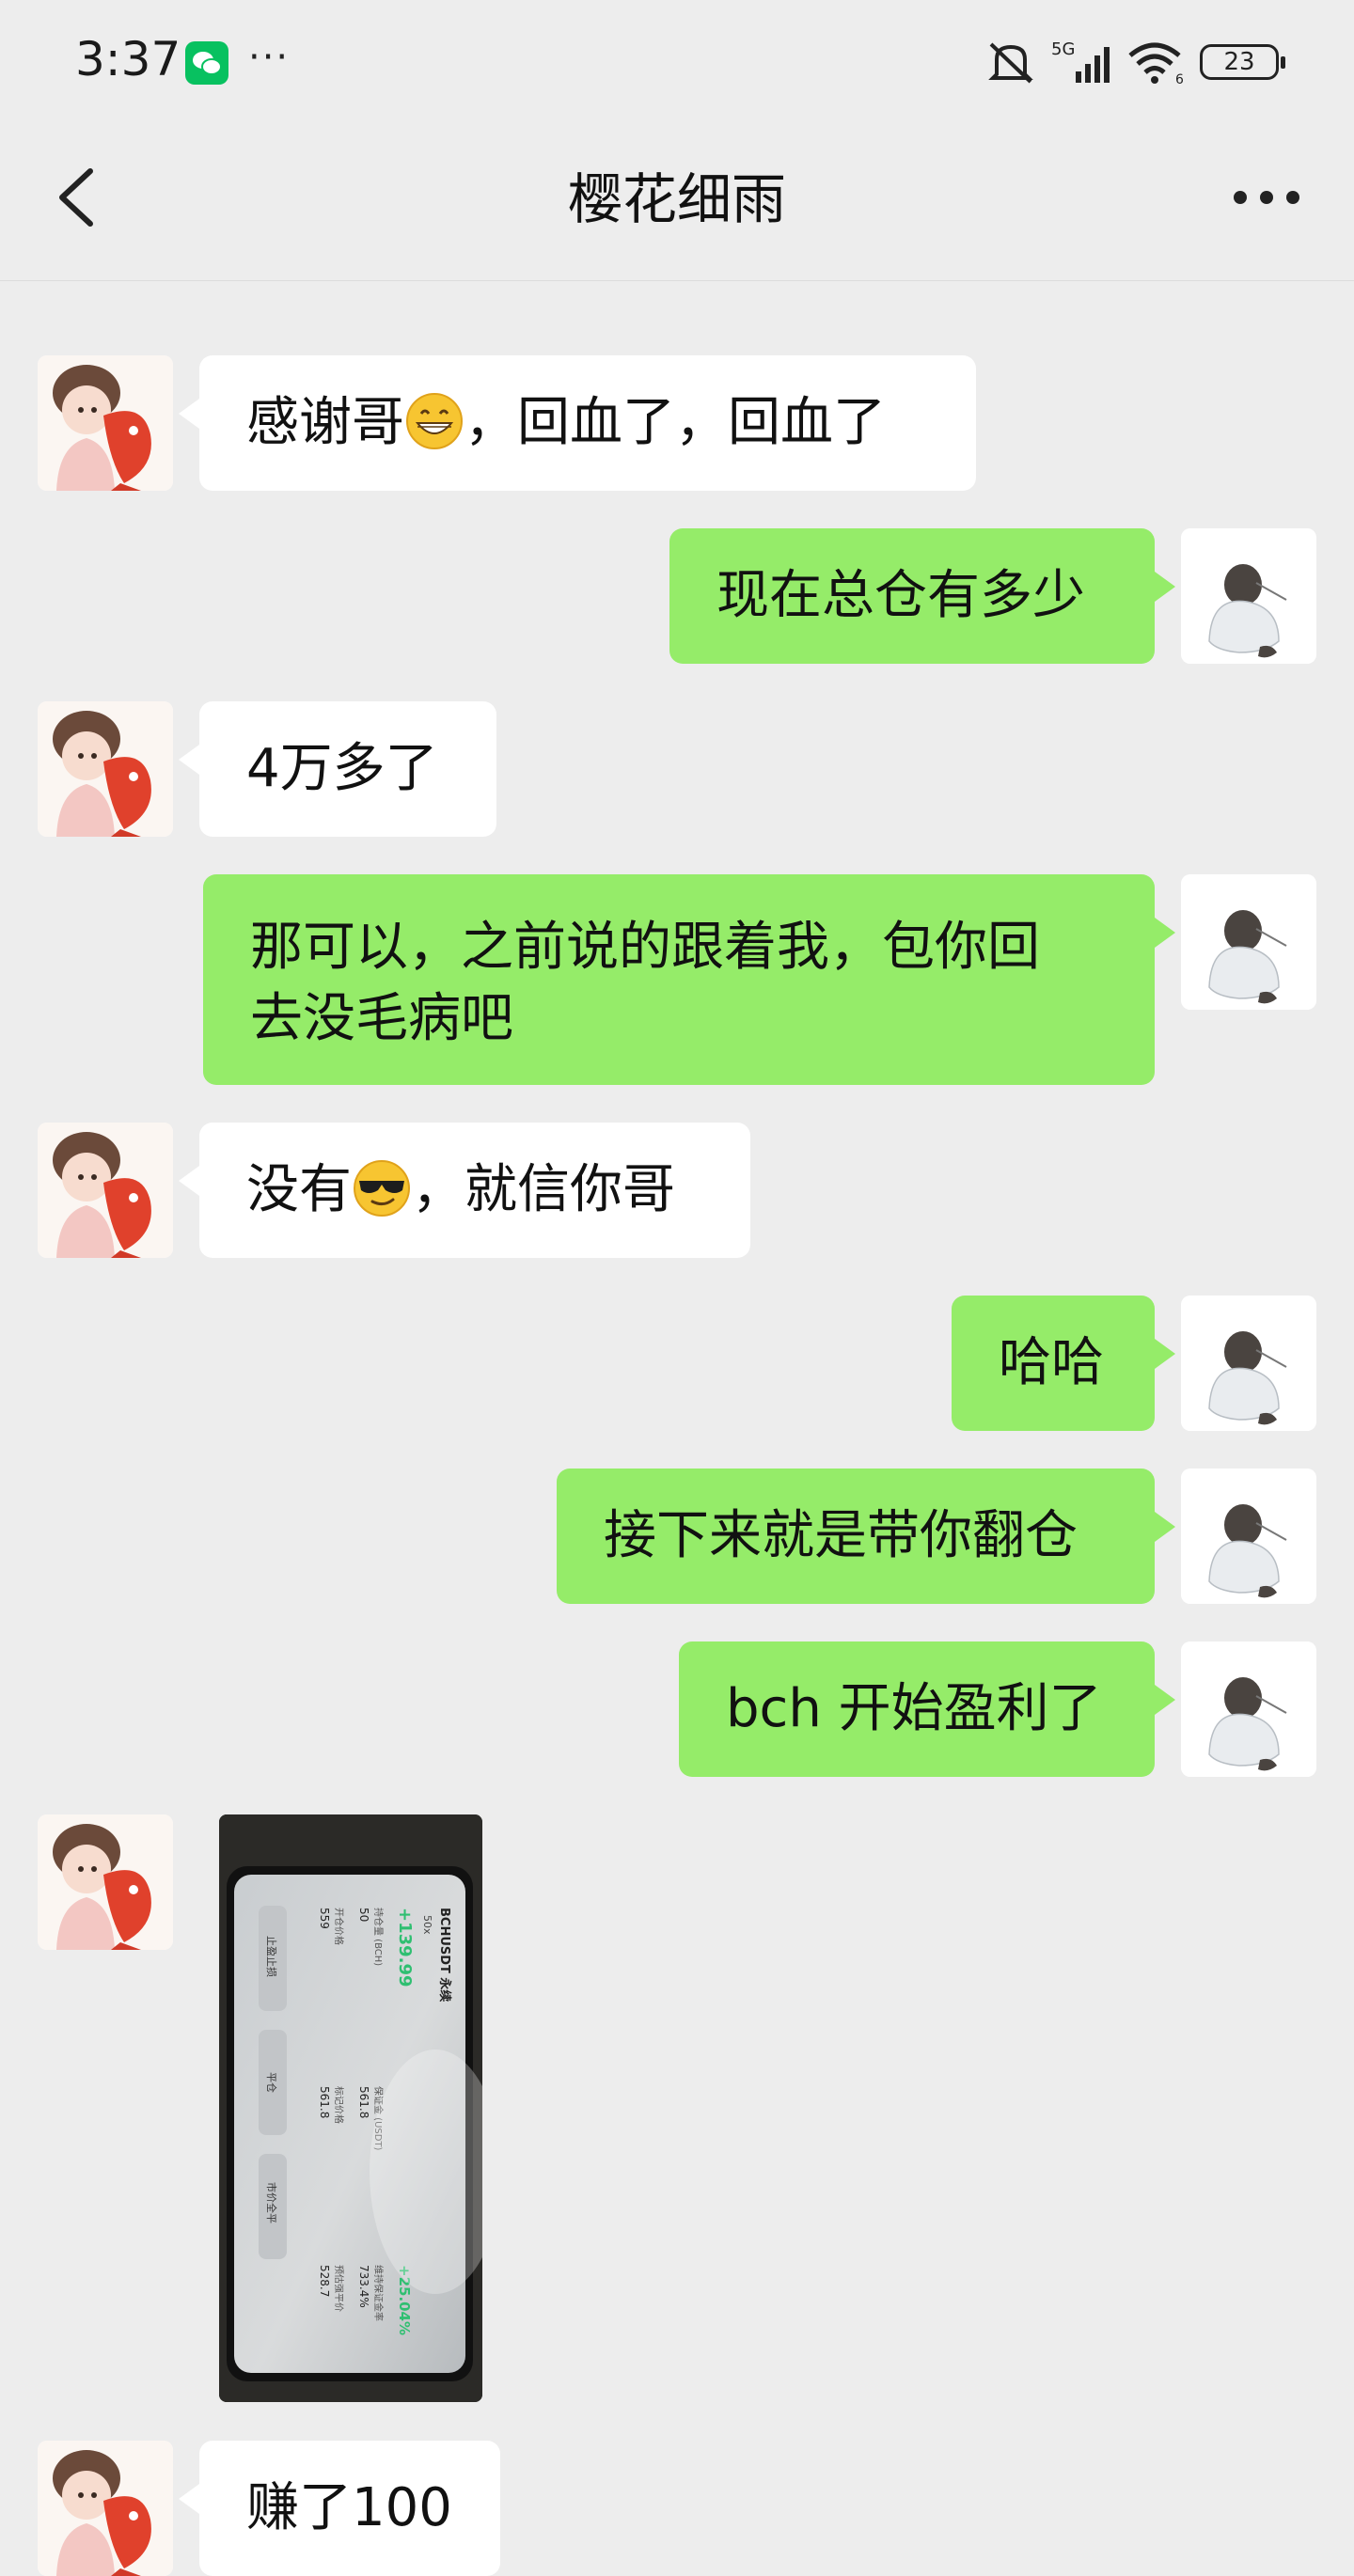 The height and width of the screenshot is (2576, 1354). I want to click on message-bubble: 接下来就是带你翻仓, so click(866, 1537).